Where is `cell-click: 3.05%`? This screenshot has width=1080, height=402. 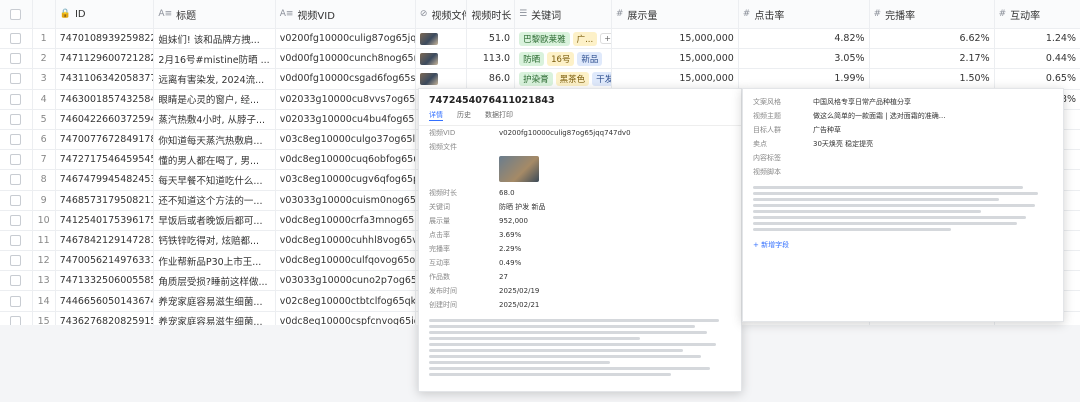
cell-click: 3.05% is located at coordinates (804, 59).